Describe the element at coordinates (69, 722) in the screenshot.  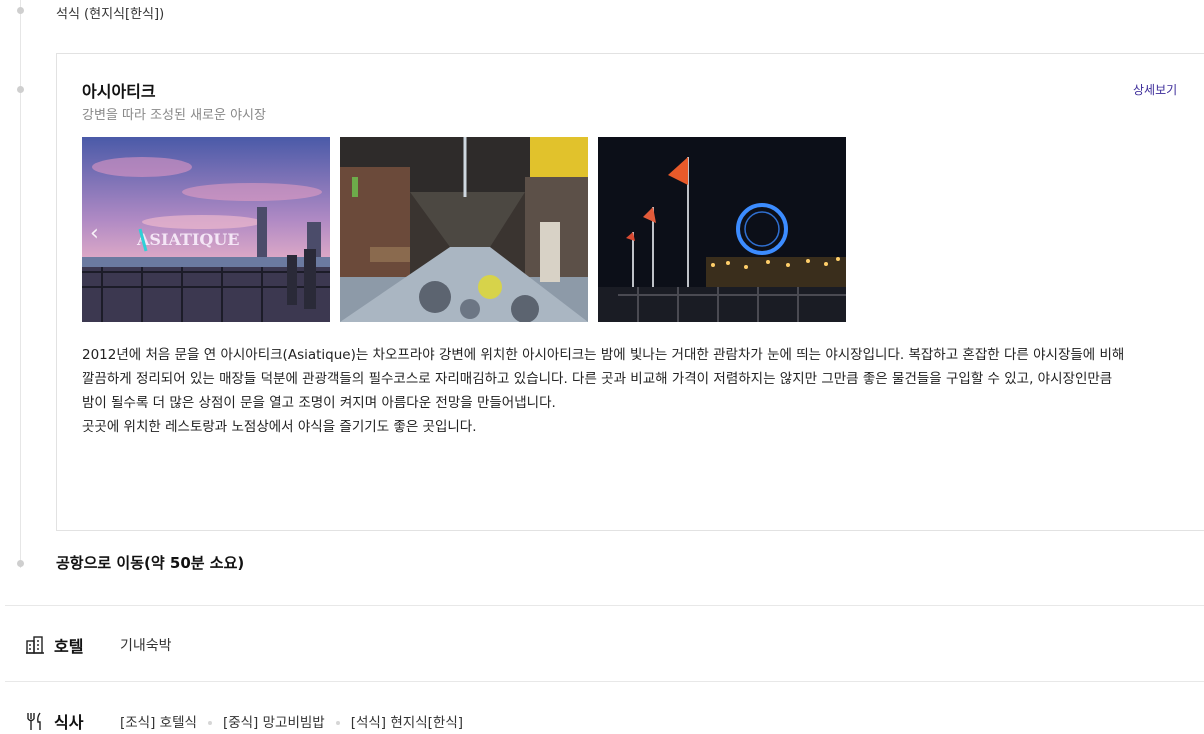
I see `meals-label: 식사` at that location.